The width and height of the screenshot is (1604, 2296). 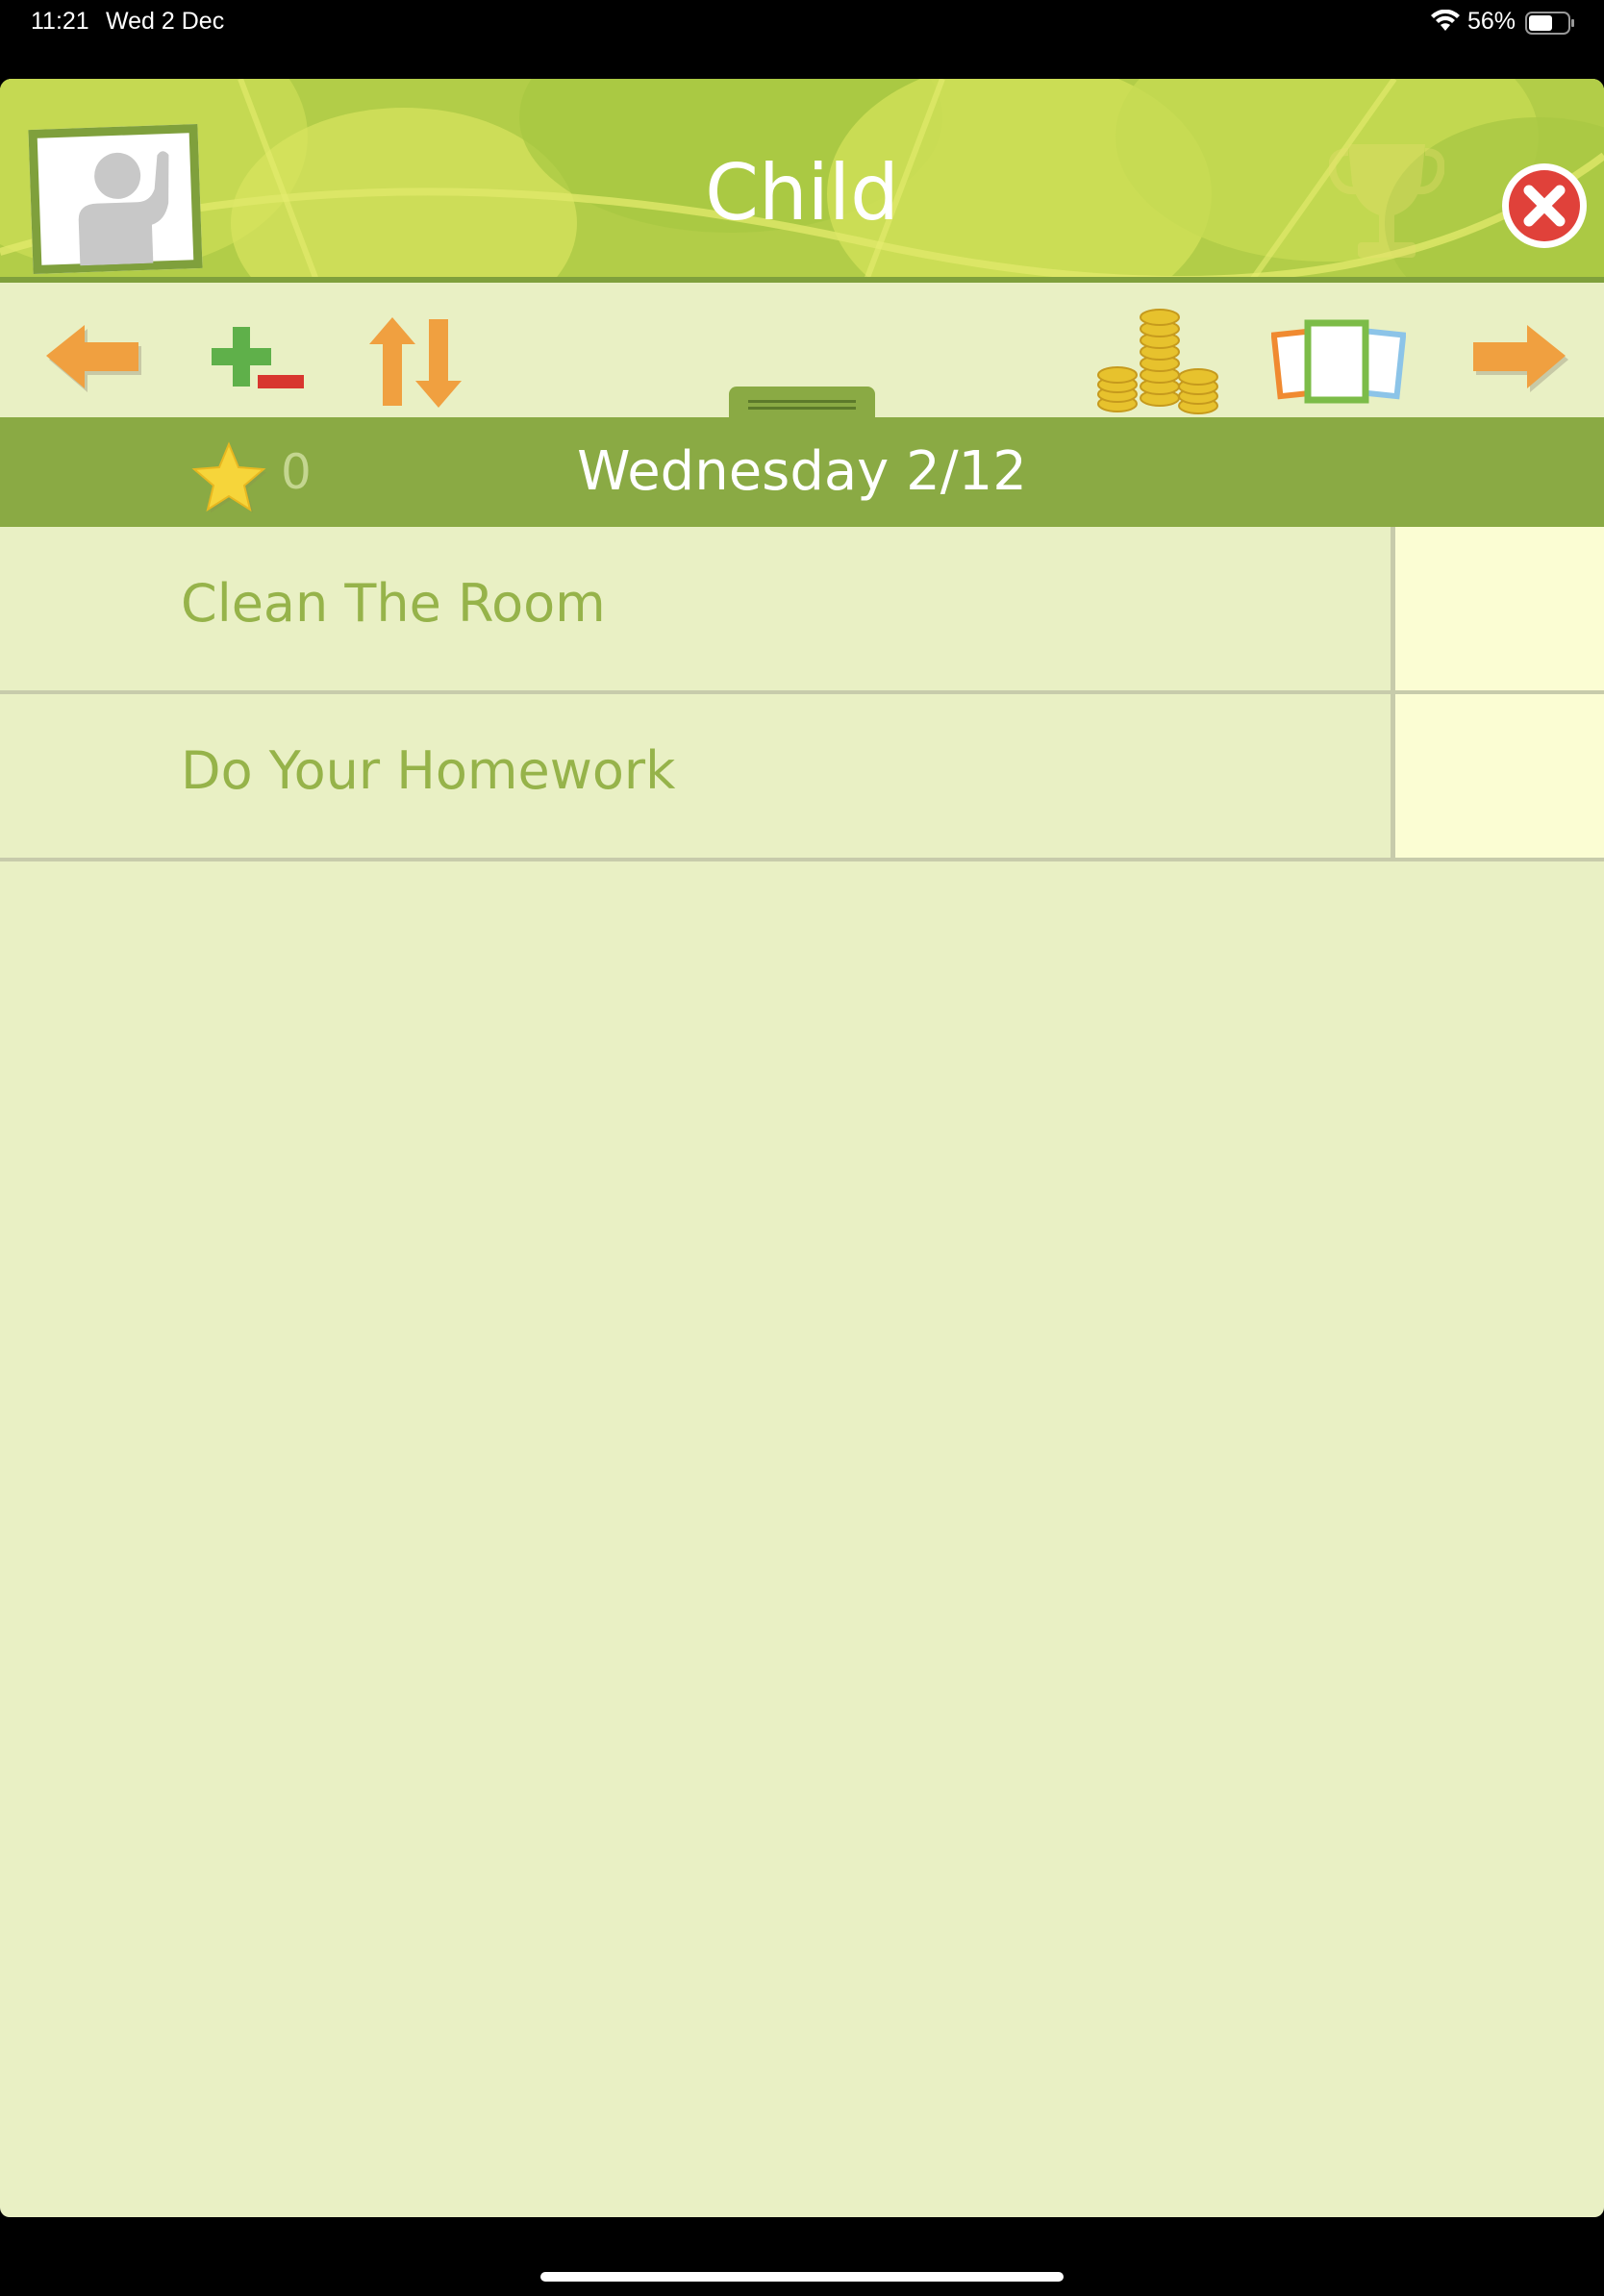 I want to click on sort-icon, so click(x=415, y=362).